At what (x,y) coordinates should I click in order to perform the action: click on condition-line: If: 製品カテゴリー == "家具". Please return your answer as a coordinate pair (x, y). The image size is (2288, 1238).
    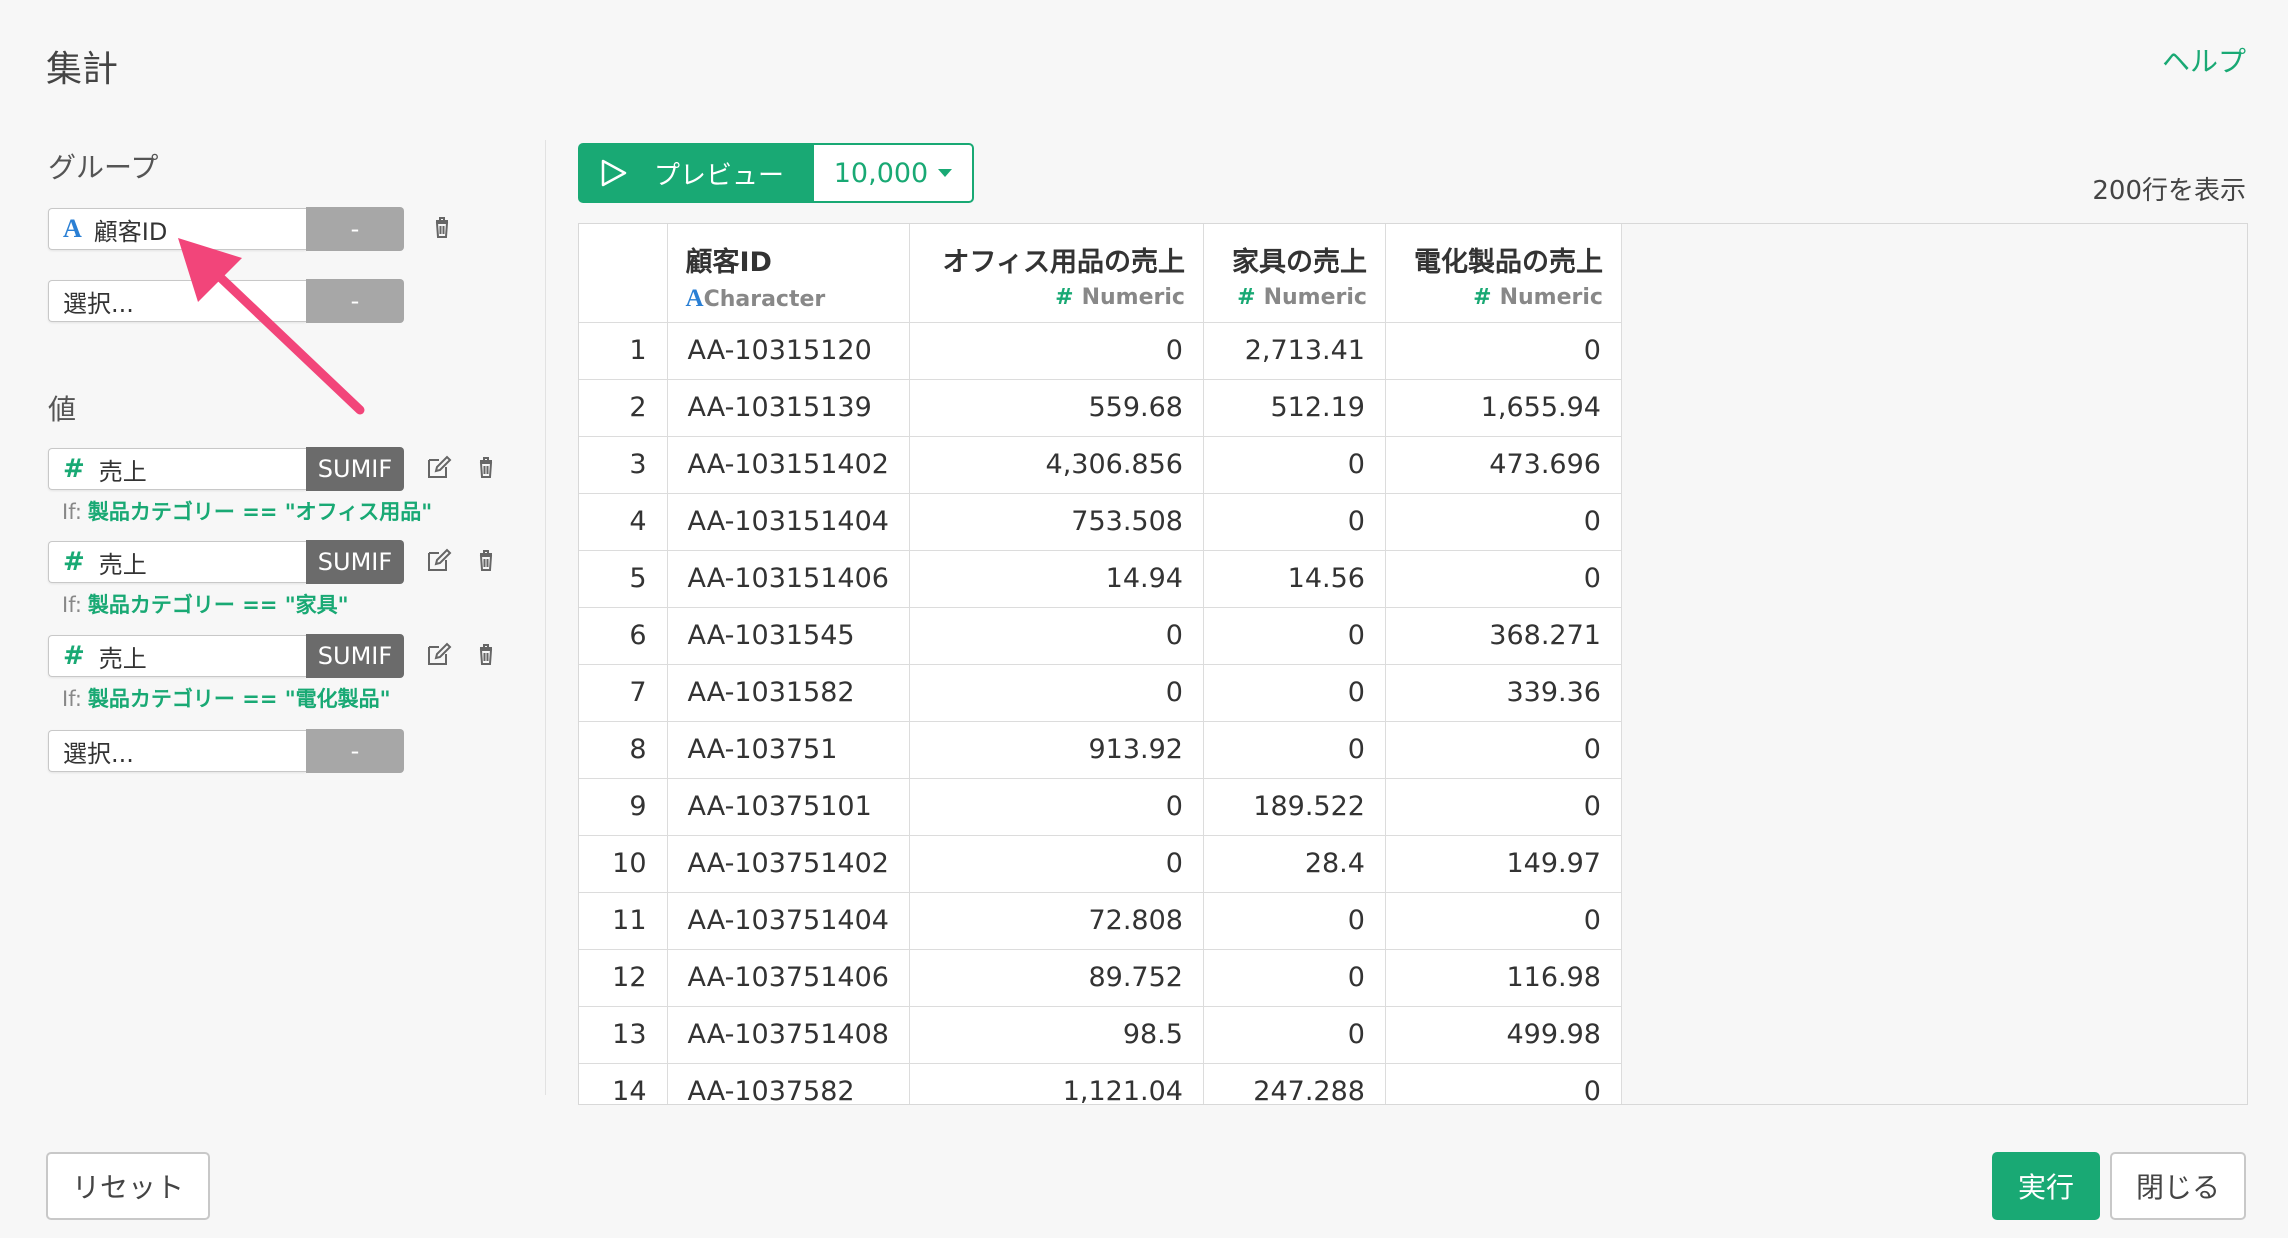
    Looking at the image, I should click on (205, 604).